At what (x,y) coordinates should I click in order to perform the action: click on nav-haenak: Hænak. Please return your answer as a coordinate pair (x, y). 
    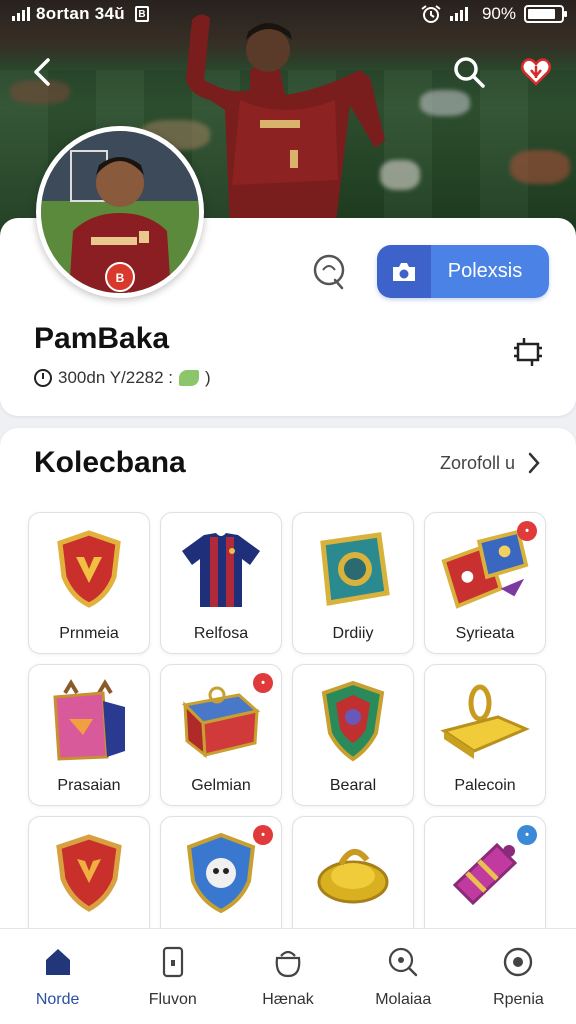
    Looking at the image, I should click on (287, 976).